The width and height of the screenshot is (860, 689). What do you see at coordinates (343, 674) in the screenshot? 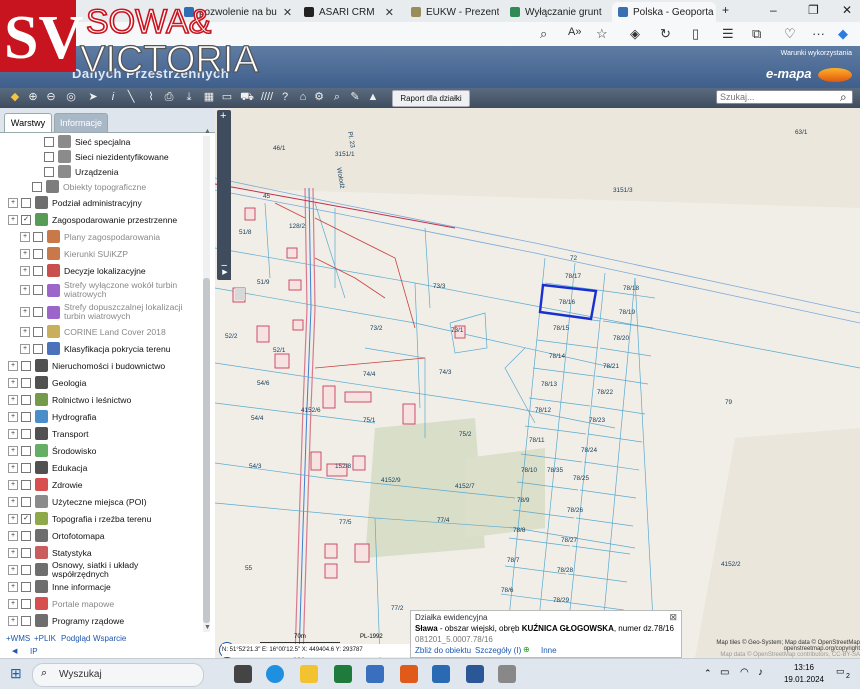
I see `excel-icon` at bounding box center [343, 674].